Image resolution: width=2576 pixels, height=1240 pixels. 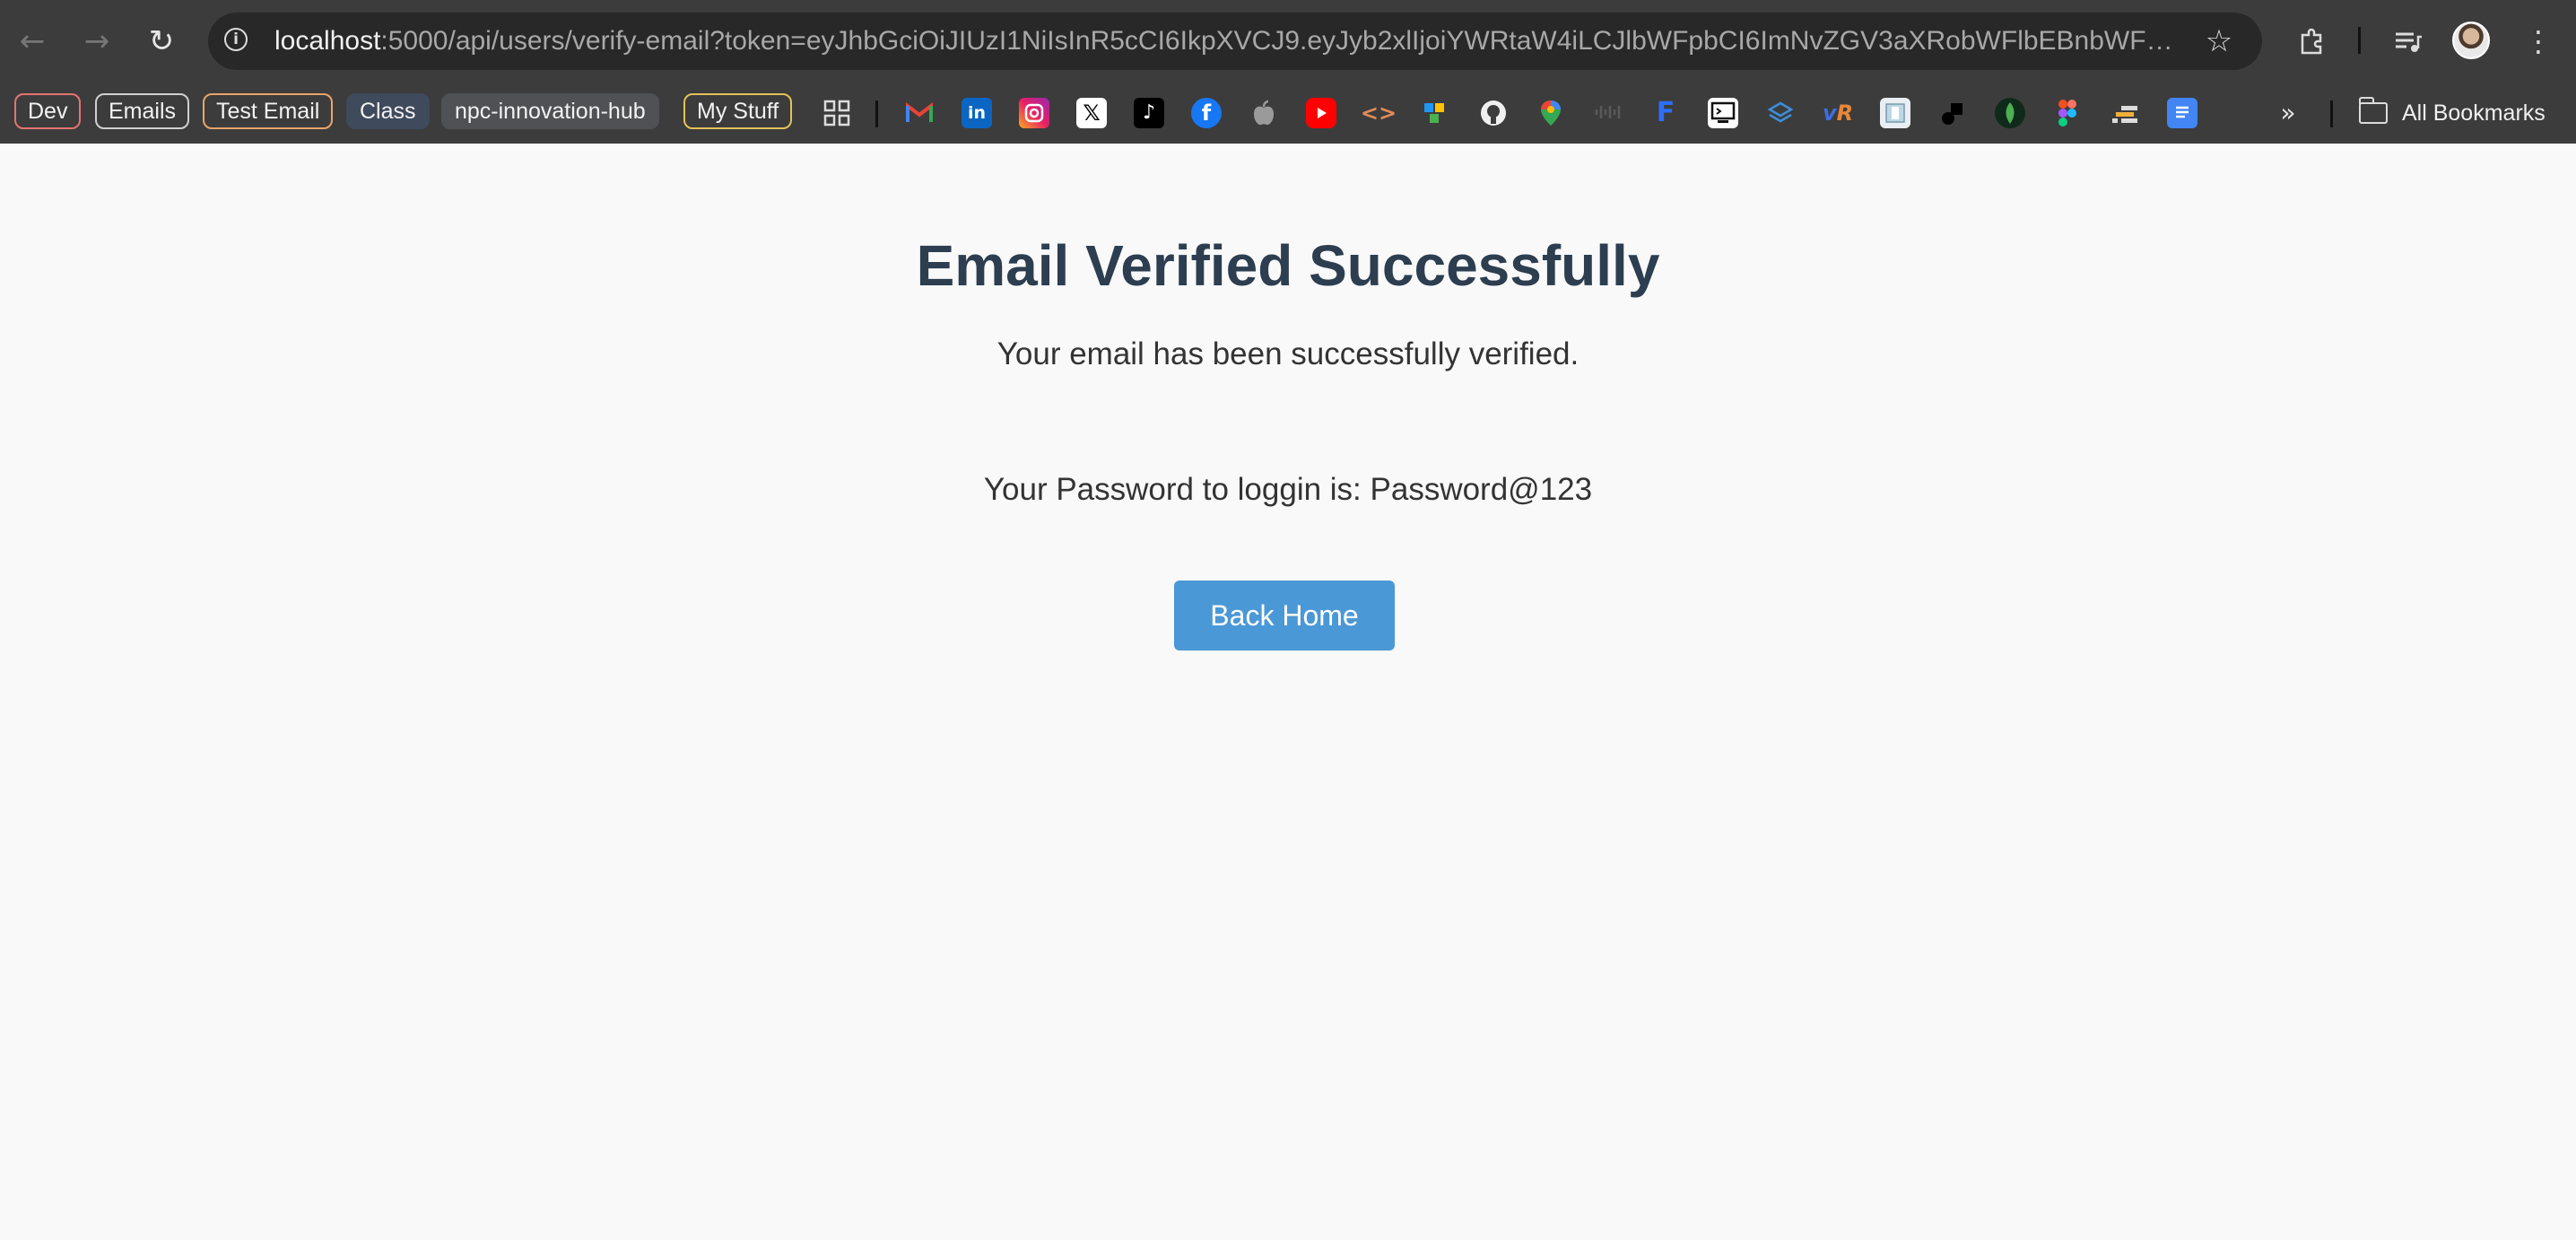 What do you see at coordinates (2407, 41) in the screenshot?
I see `media-queue-icon` at bounding box center [2407, 41].